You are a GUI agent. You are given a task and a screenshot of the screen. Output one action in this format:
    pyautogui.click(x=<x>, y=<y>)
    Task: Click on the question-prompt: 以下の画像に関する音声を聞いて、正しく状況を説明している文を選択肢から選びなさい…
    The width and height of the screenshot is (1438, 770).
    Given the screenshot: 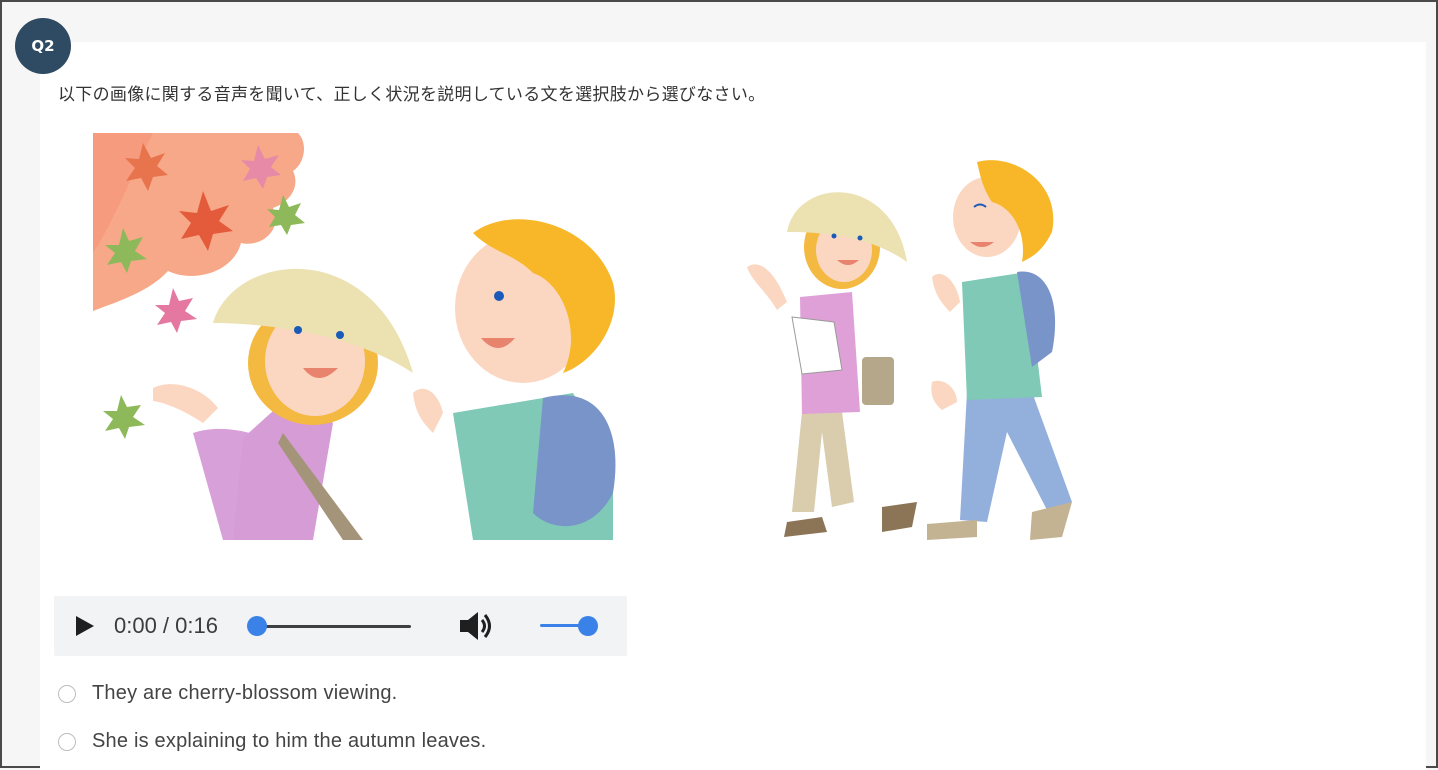 What is the action you would take?
    pyautogui.click(x=412, y=95)
    